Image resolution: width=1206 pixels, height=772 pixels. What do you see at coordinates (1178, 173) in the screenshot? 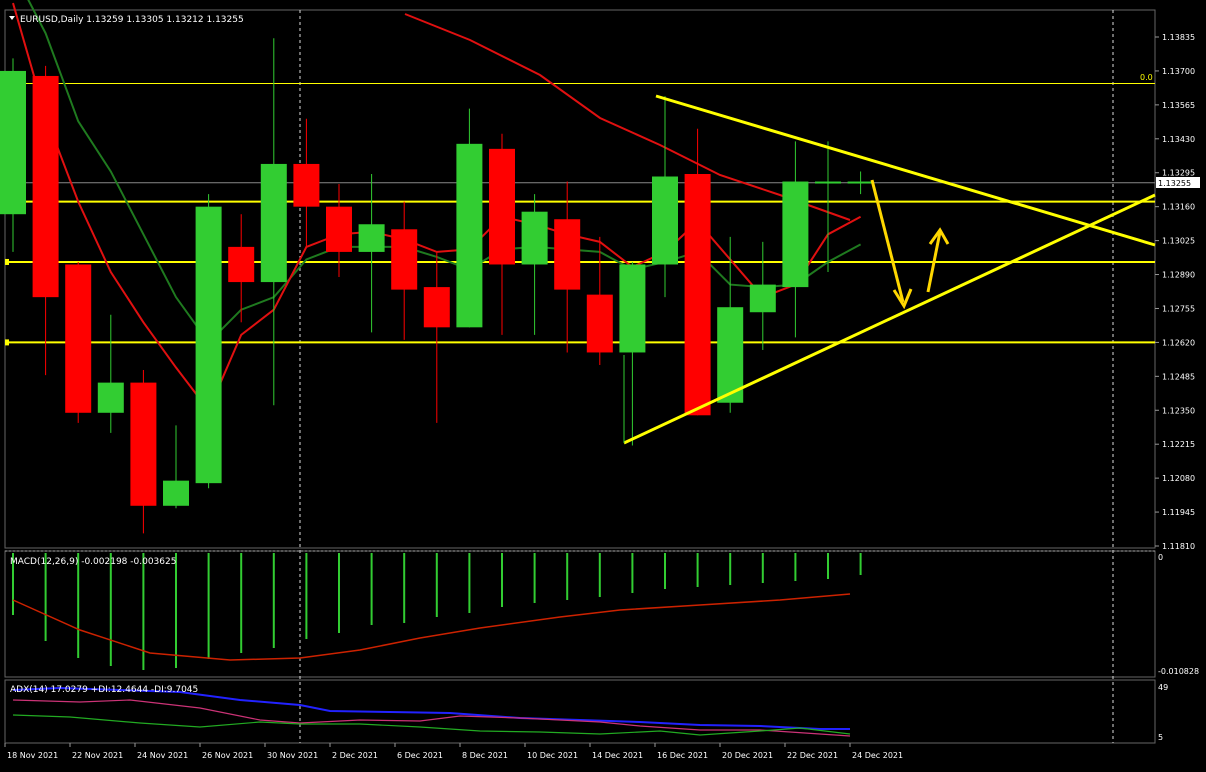
I see `price-tick-label: 1.13295` at bounding box center [1178, 173].